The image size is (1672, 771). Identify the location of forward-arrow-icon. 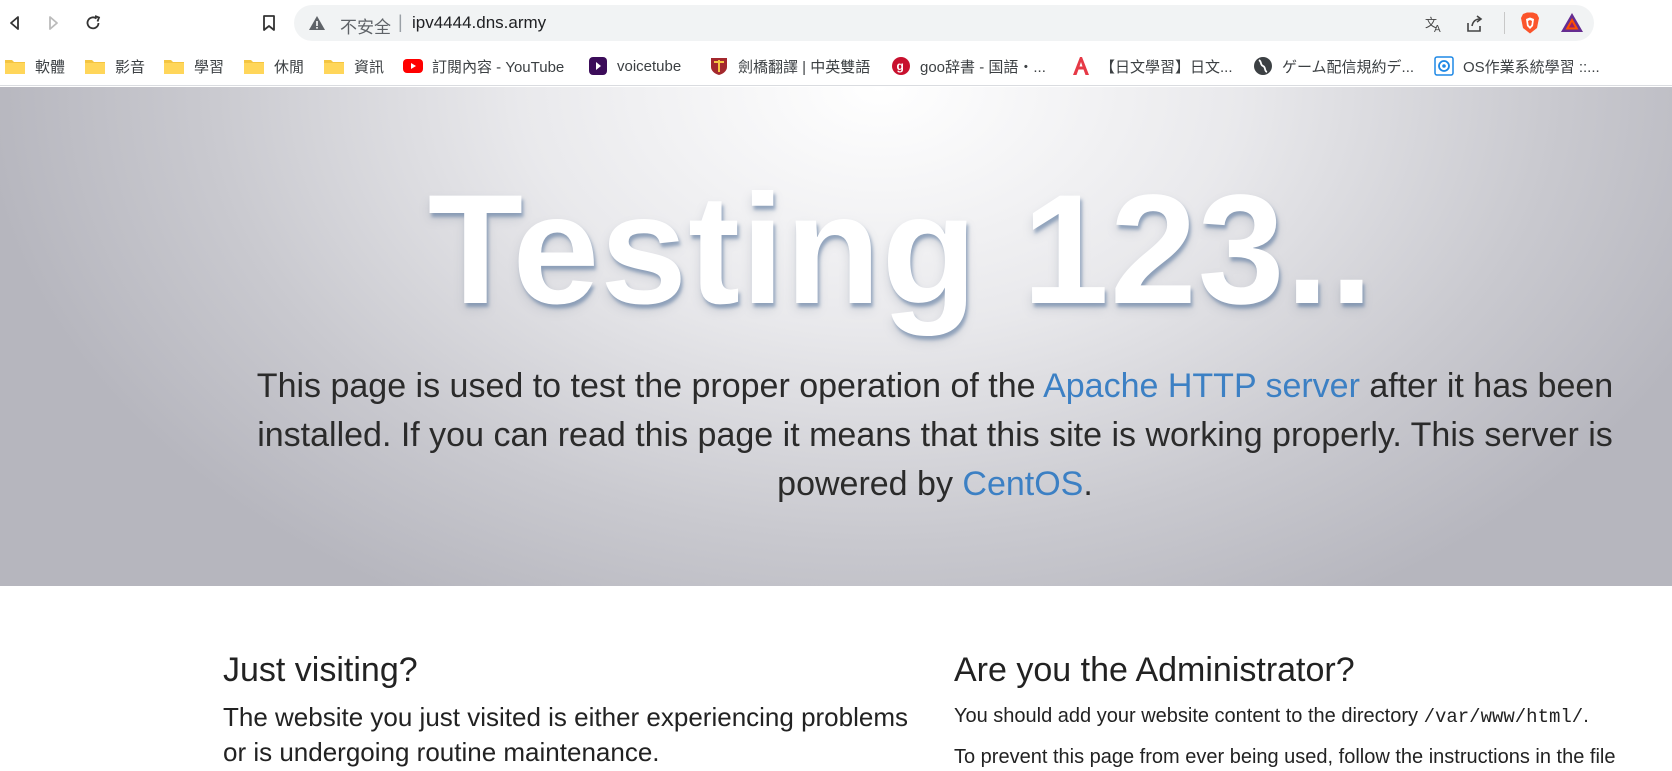
(53, 23).